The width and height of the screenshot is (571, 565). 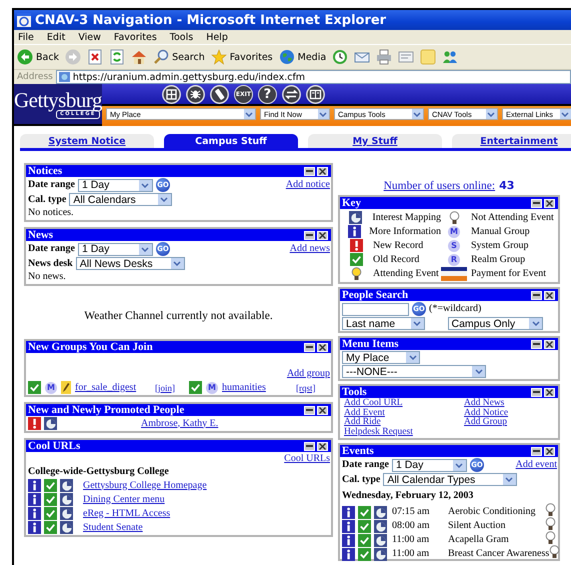 What do you see at coordinates (267, 94) in the screenshot?
I see `nav-button: ?` at bounding box center [267, 94].